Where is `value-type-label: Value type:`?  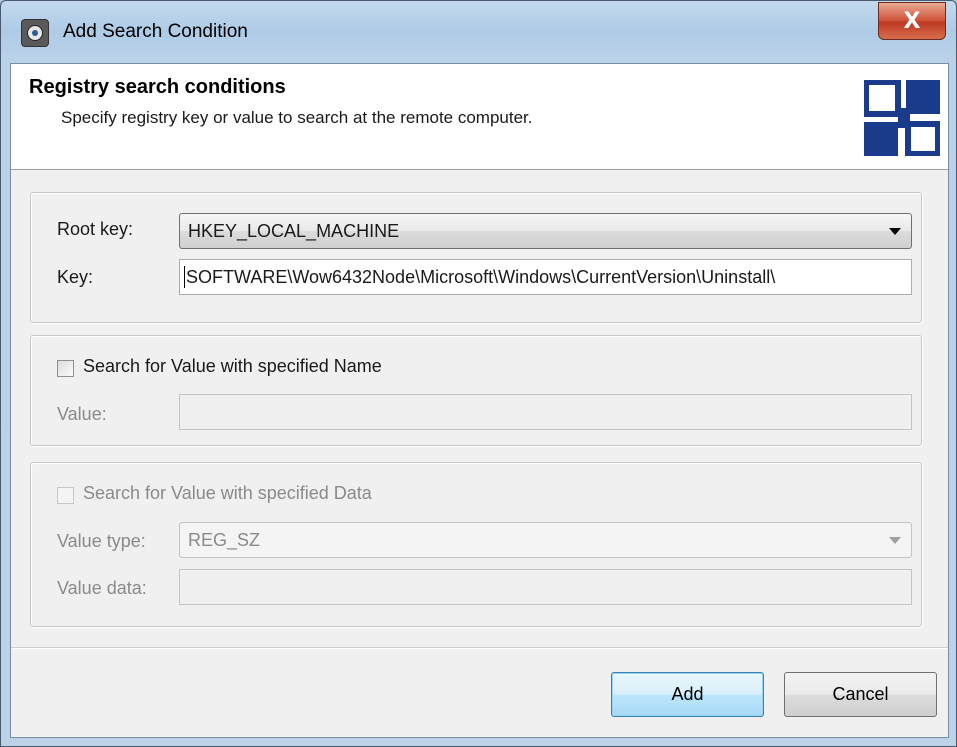 value-type-label: Value type: is located at coordinates (101, 541).